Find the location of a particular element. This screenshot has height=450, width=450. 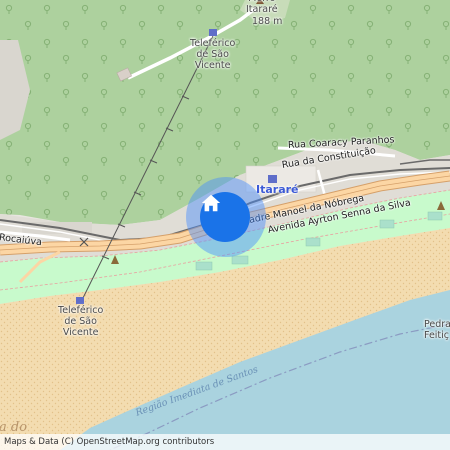

peak-name-label: Morro Itararé is located at coordinates (262, 7).